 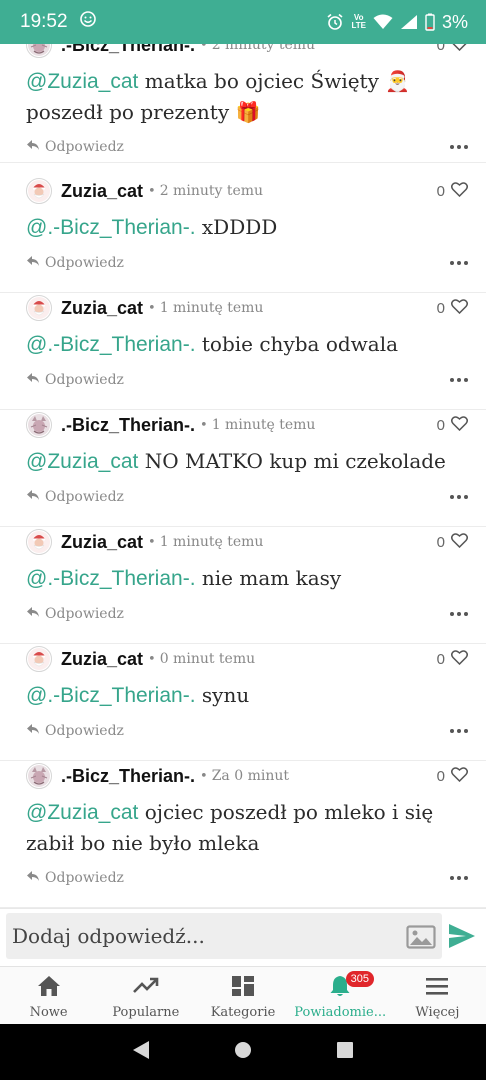 What do you see at coordinates (241, 461) in the screenshot?
I see `comment-body: @Zuzia_cat NO MATKO kup mi czekolade` at bounding box center [241, 461].